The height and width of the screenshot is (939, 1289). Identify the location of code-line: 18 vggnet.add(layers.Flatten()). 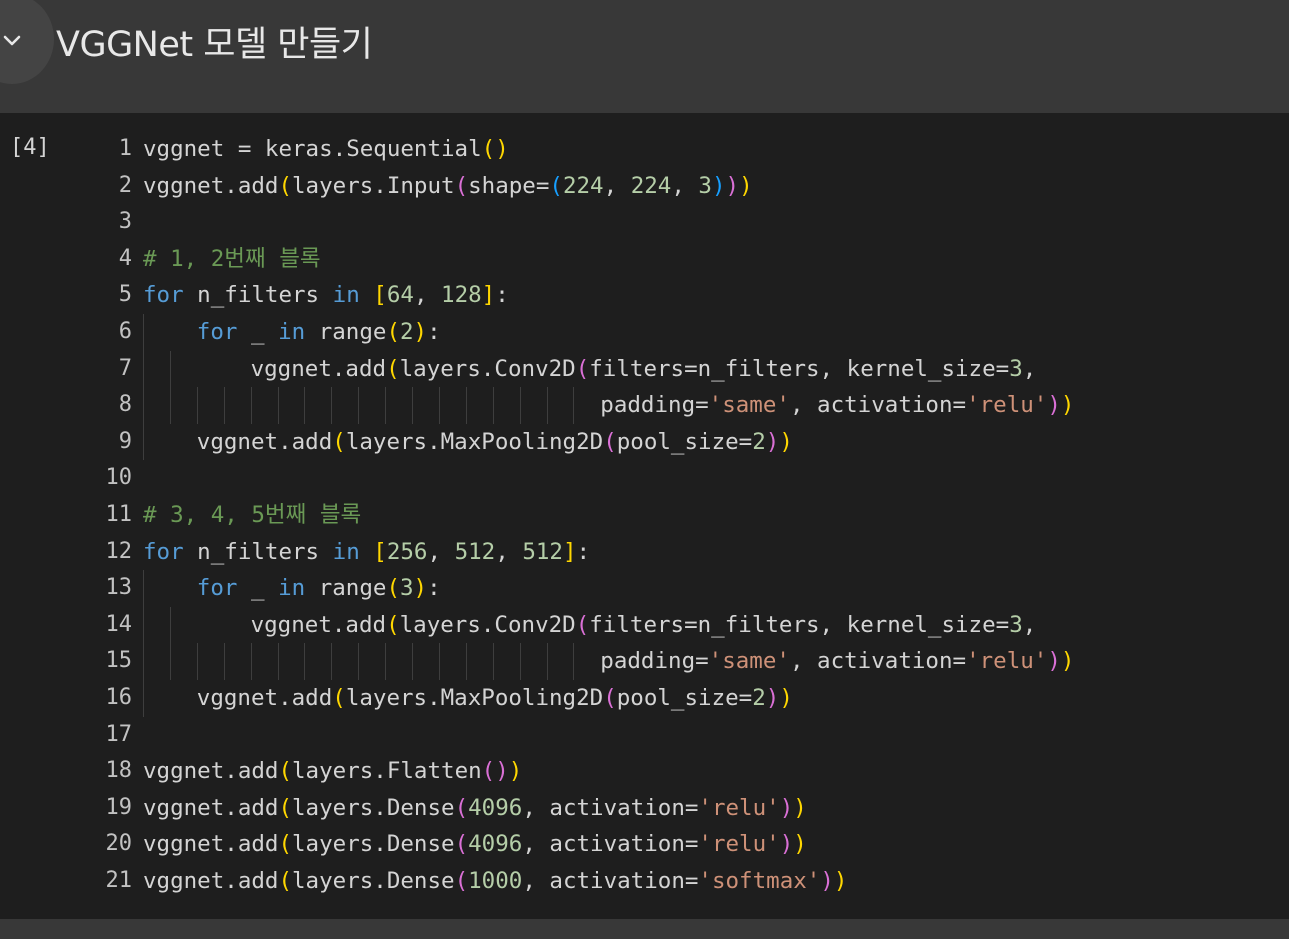
(644, 771).